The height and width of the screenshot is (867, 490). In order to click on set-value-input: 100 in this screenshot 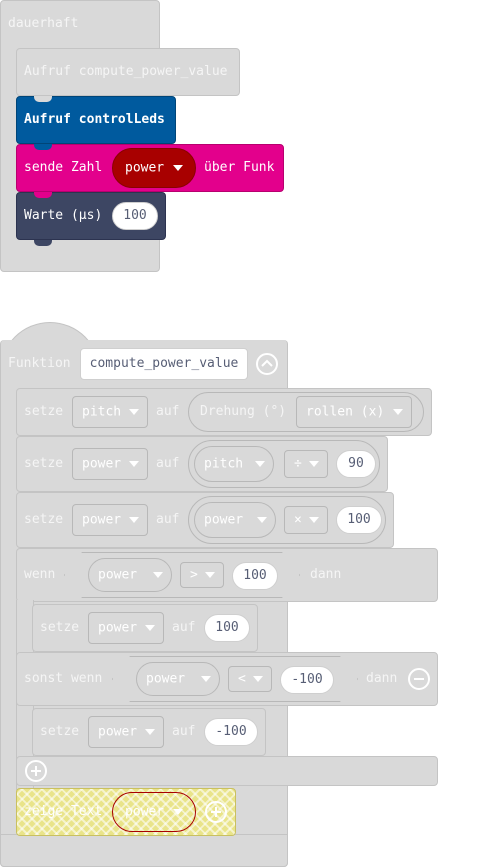, I will do `click(227, 628)`.